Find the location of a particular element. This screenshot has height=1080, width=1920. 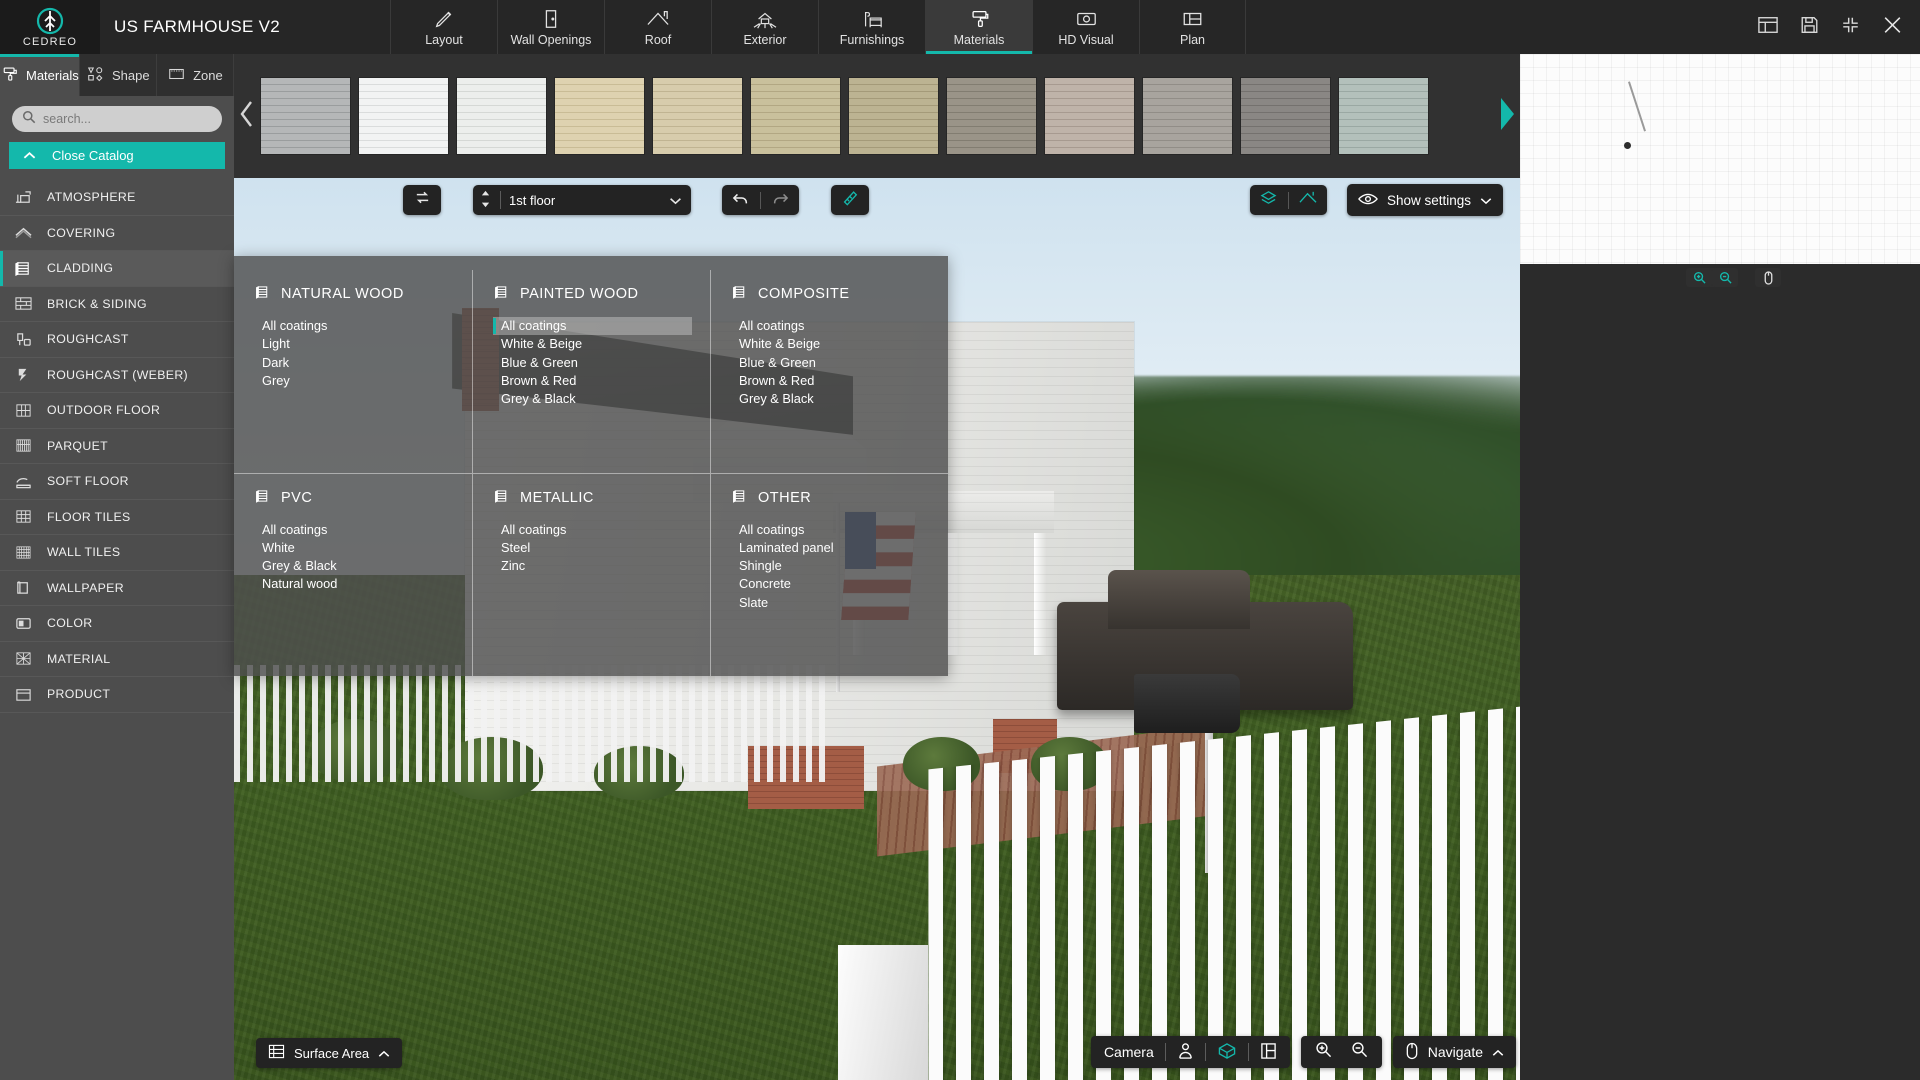

megamenu-heading-label: PAINTED WOOD is located at coordinates (579, 294).